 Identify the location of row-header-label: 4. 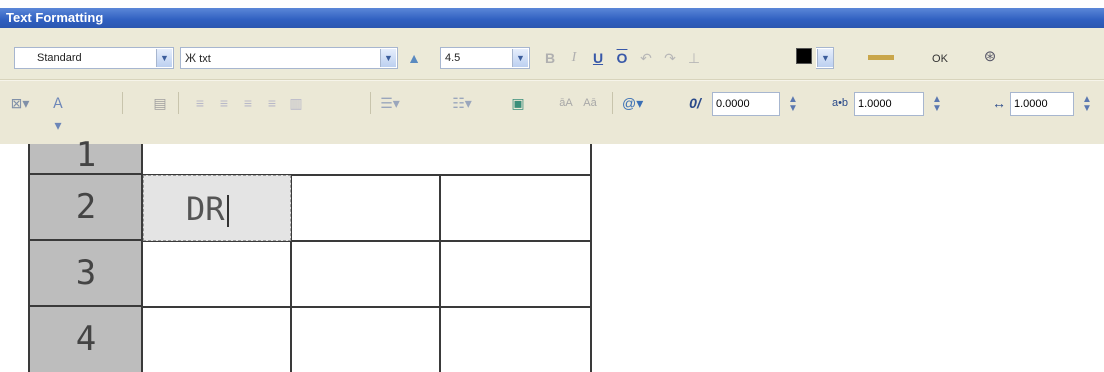
(86, 339).